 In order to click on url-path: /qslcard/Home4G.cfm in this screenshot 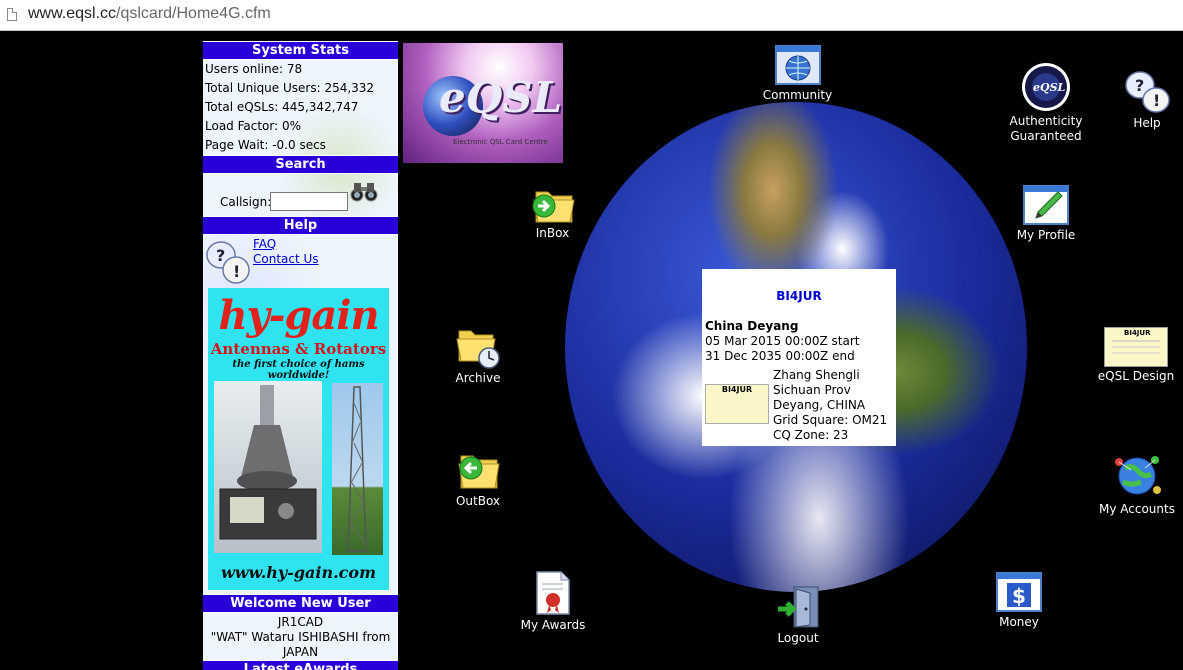, I will do `click(193, 13)`.